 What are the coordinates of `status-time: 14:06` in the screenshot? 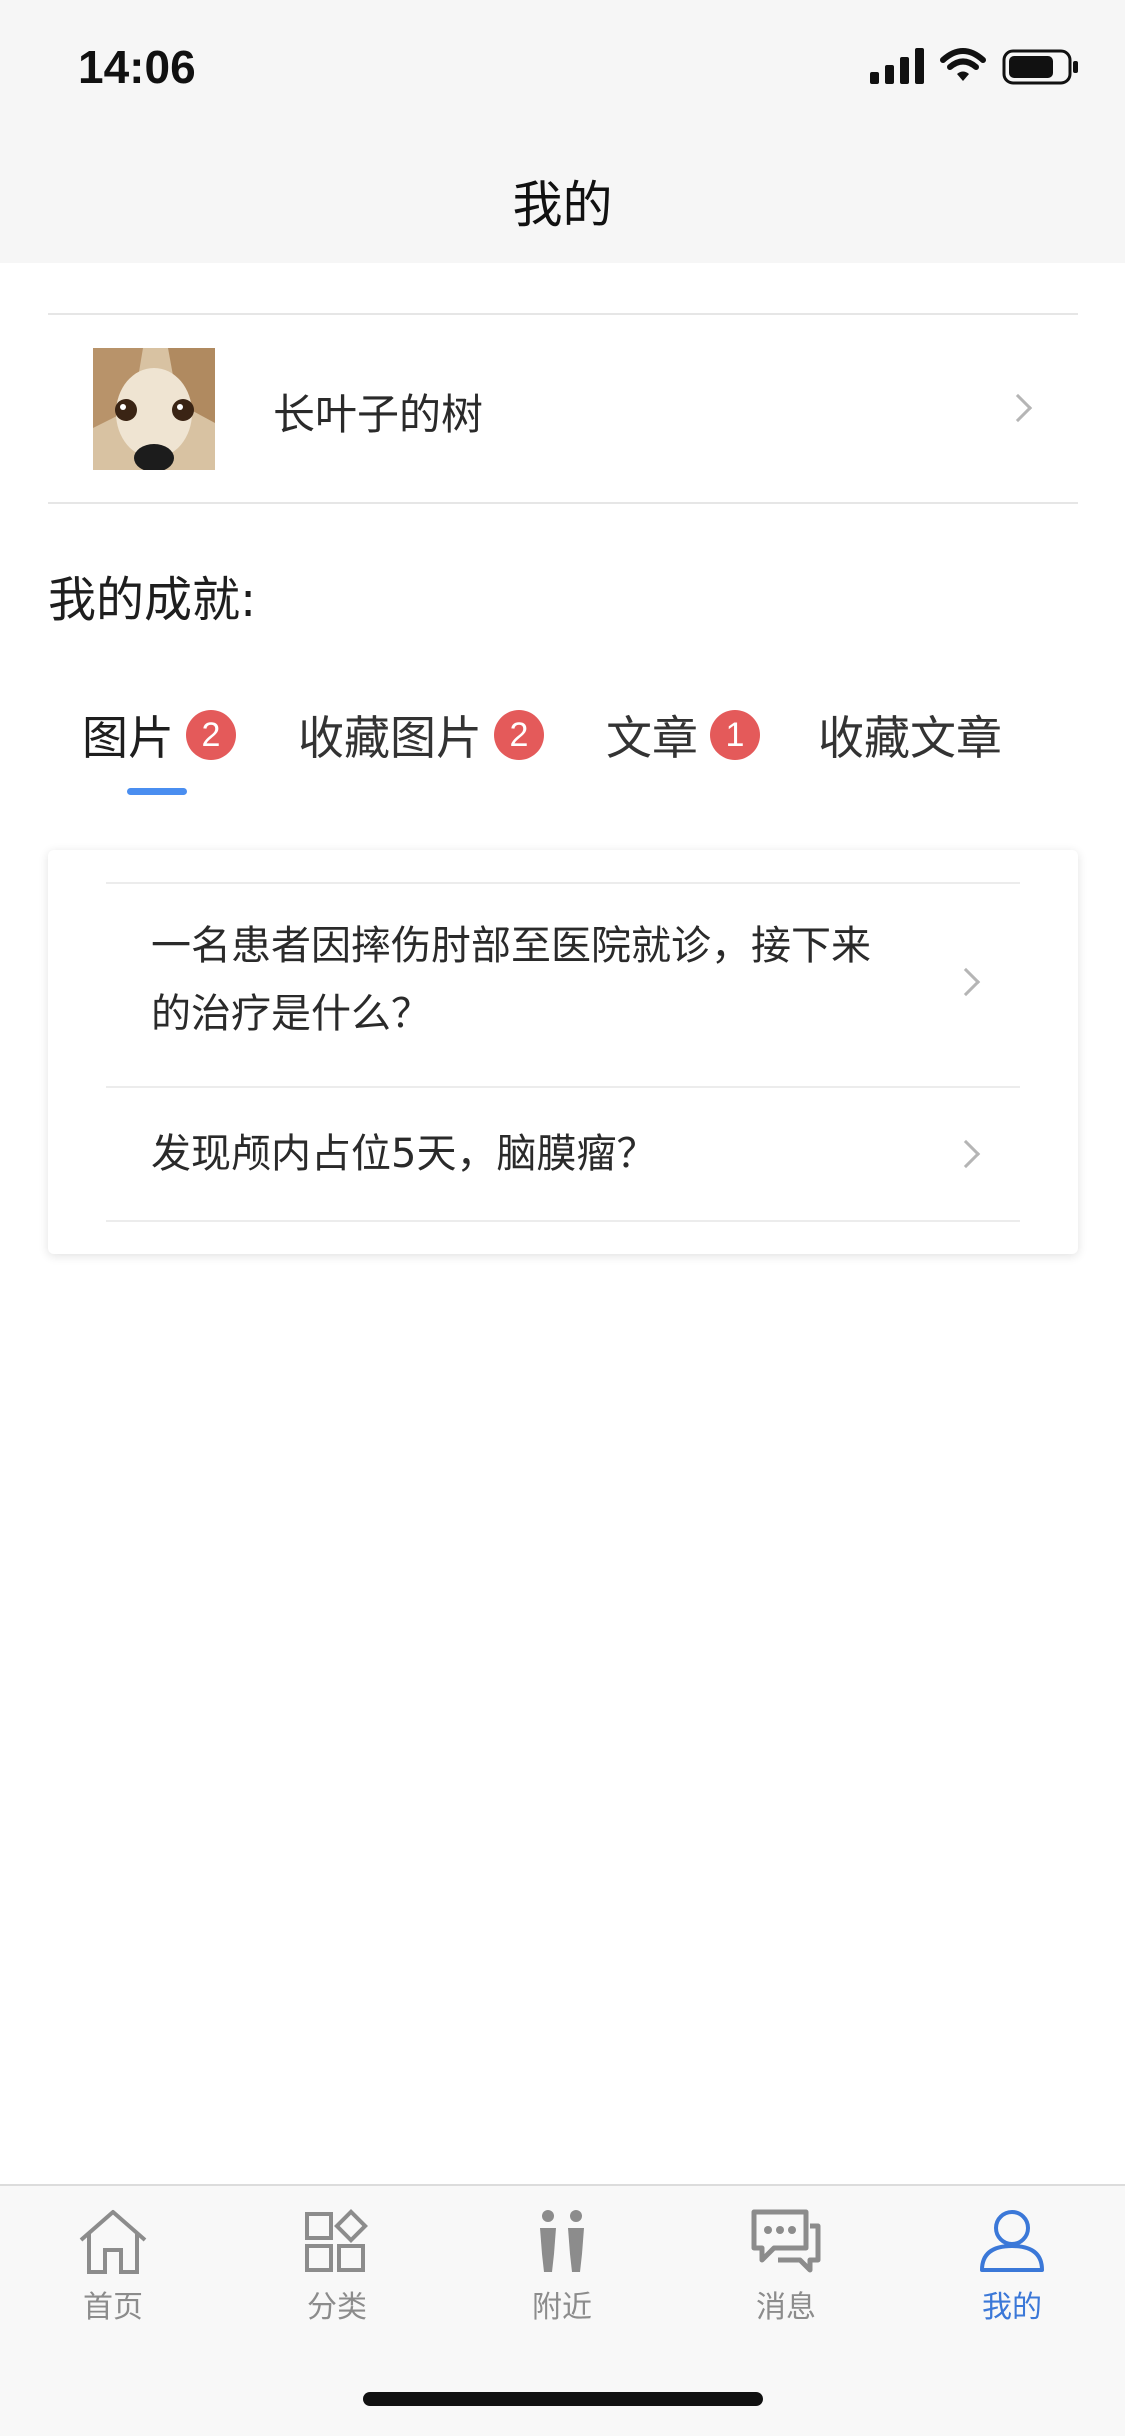 It's located at (137, 67).